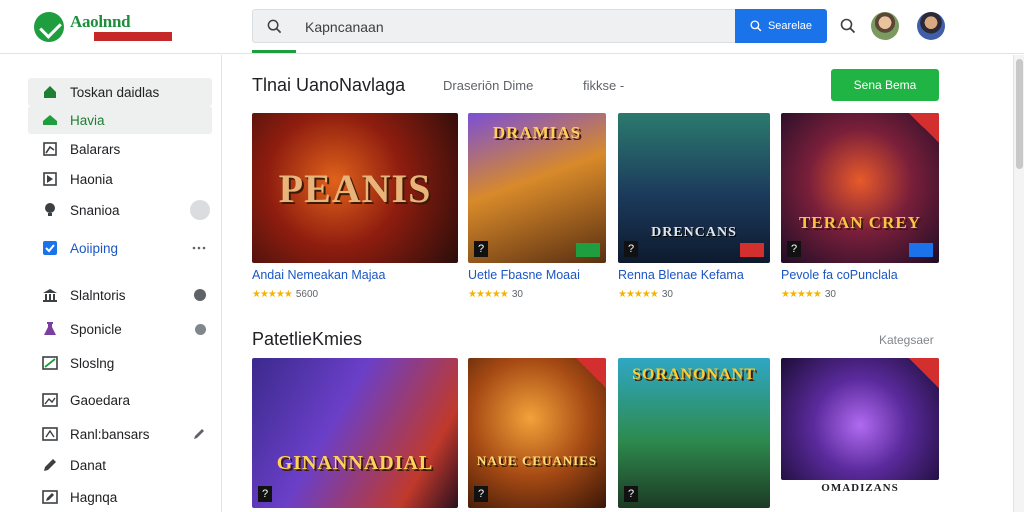  What do you see at coordinates (694, 374) in the screenshot?
I see `game-art-title: SORANONANT` at bounding box center [694, 374].